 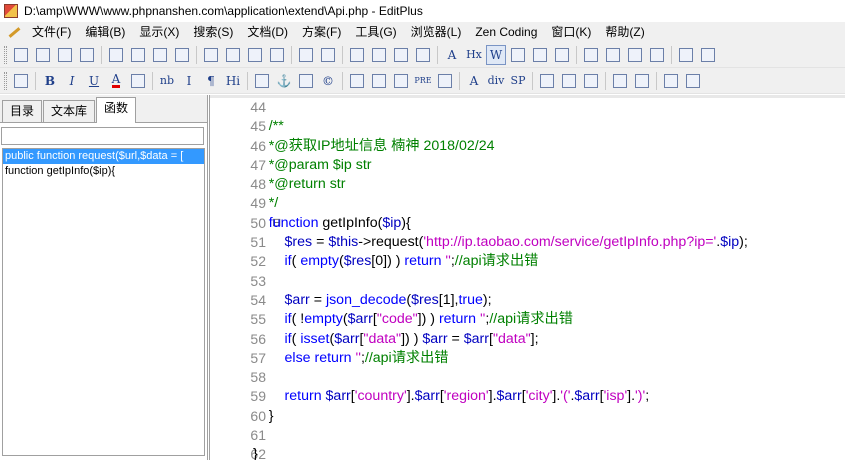 I want to click on menu-help: 帮助(Z), so click(x=625, y=32).